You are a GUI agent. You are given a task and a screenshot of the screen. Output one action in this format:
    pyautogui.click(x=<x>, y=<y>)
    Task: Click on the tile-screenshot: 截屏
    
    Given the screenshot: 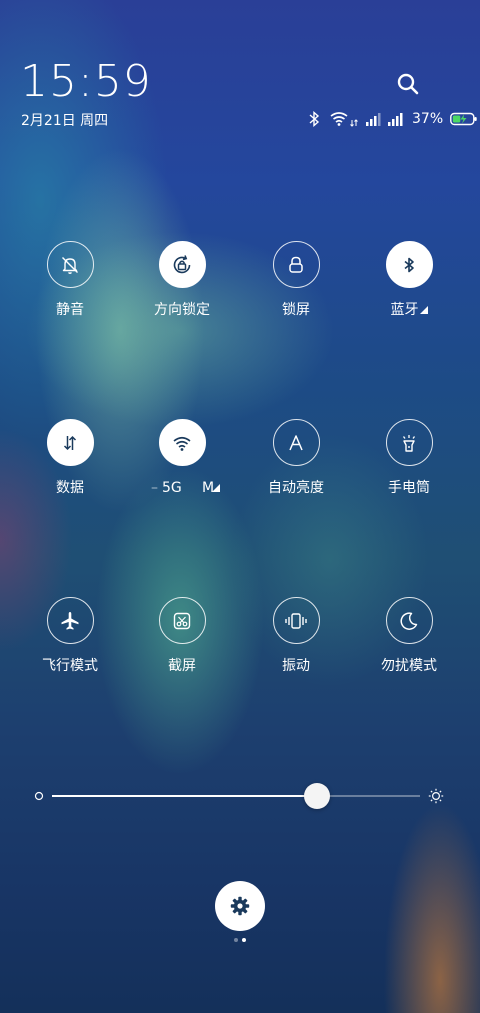 What is the action you would take?
    pyautogui.click(x=182, y=636)
    